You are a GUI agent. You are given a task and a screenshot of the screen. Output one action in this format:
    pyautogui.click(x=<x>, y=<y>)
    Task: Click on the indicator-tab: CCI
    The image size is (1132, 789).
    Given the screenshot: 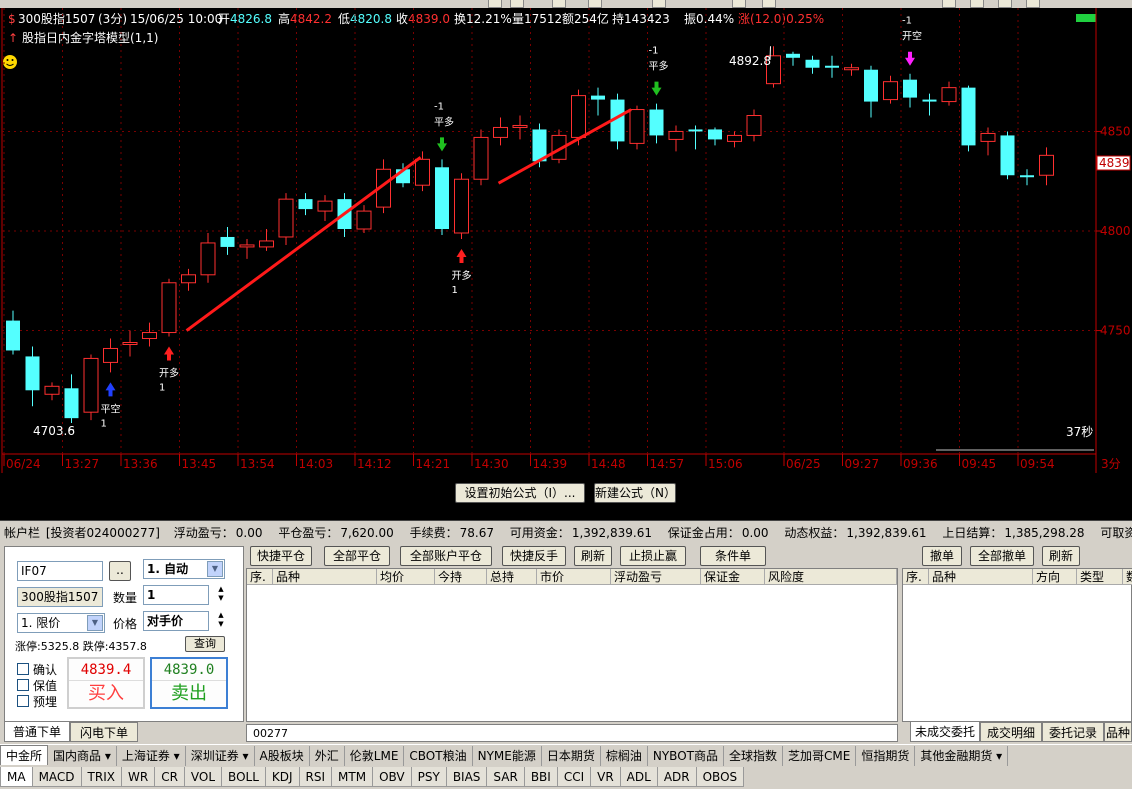 What is the action you would take?
    pyautogui.click(x=574, y=777)
    